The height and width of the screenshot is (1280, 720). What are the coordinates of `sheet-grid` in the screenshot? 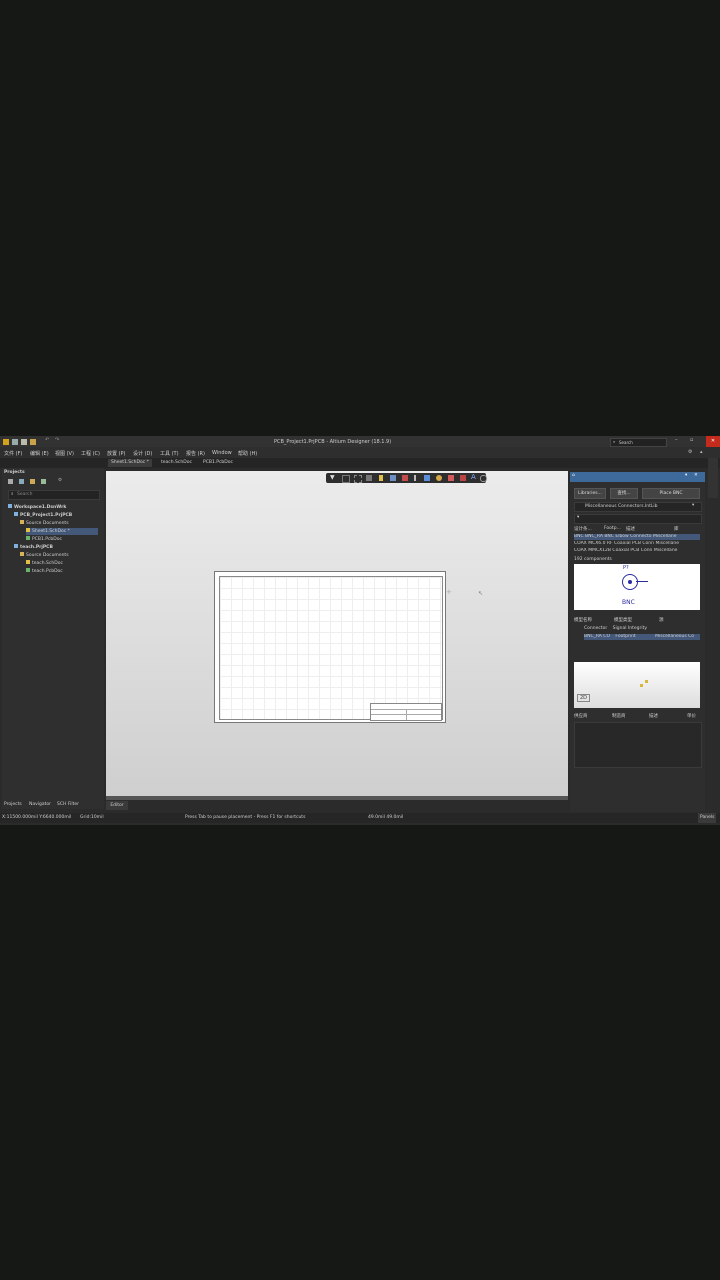 It's located at (331, 648).